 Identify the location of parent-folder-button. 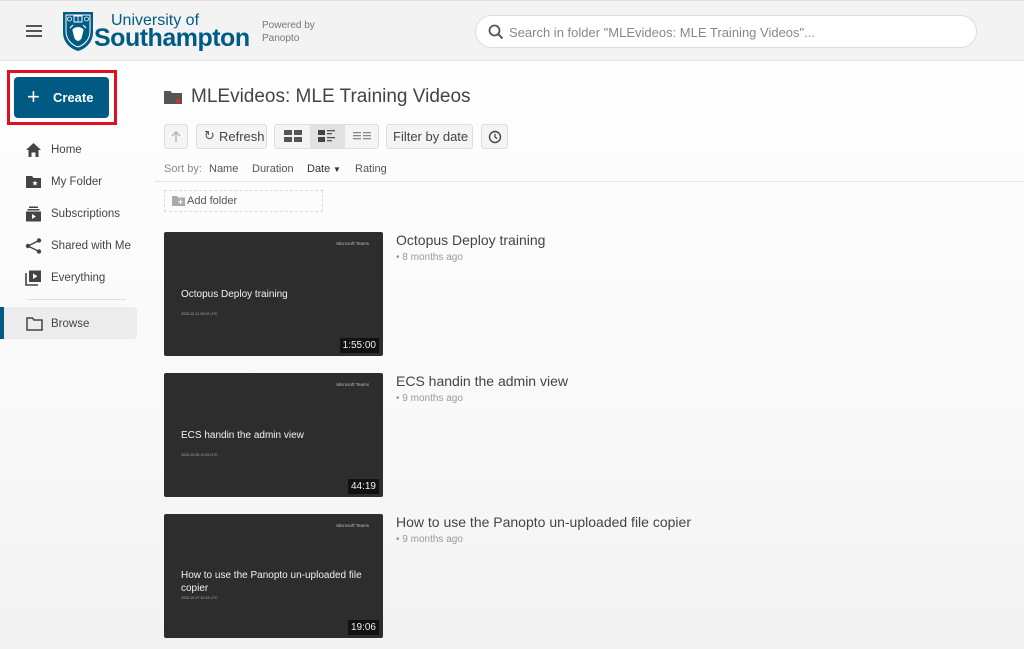
(176, 136).